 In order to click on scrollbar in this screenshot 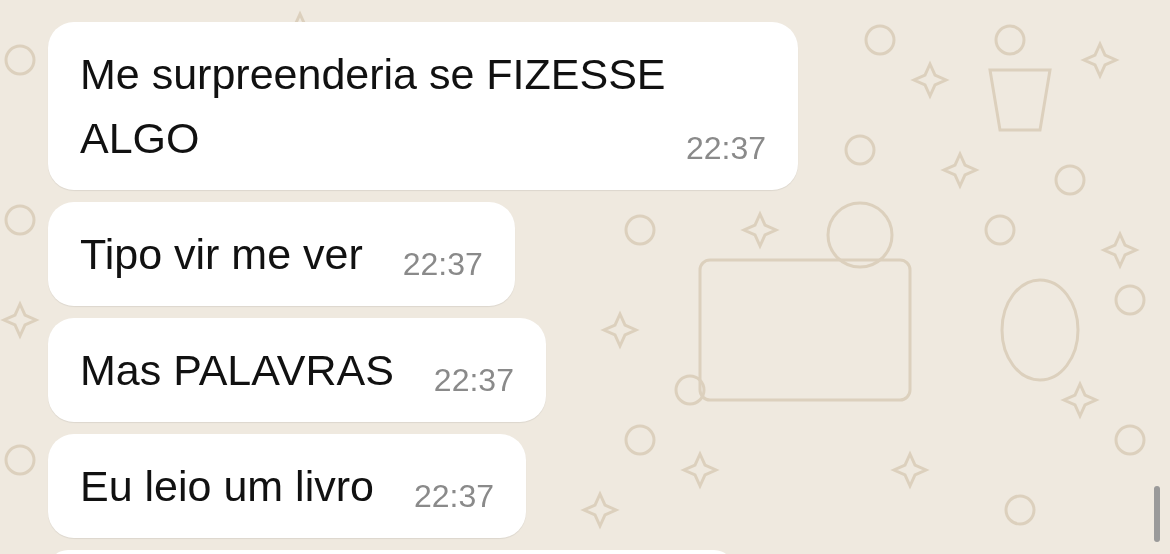, I will do `click(1157, 514)`.